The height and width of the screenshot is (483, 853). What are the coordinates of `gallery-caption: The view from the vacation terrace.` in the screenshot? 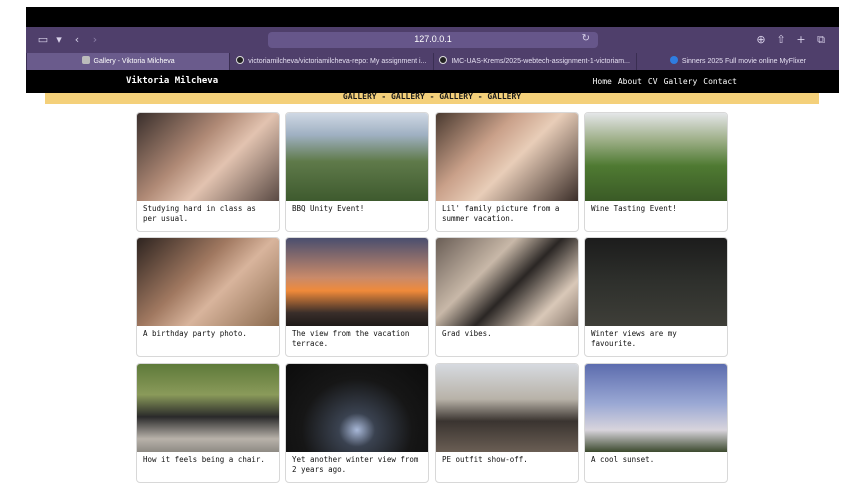 It's located at (351, 338).